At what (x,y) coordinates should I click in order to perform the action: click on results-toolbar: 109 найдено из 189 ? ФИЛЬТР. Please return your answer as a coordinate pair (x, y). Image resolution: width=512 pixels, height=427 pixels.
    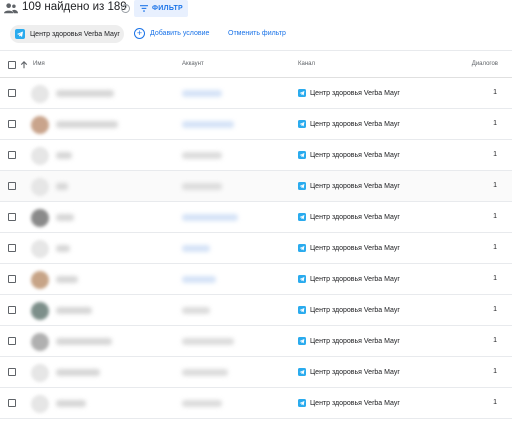
    Looking at the image, I should click on (256, 9).